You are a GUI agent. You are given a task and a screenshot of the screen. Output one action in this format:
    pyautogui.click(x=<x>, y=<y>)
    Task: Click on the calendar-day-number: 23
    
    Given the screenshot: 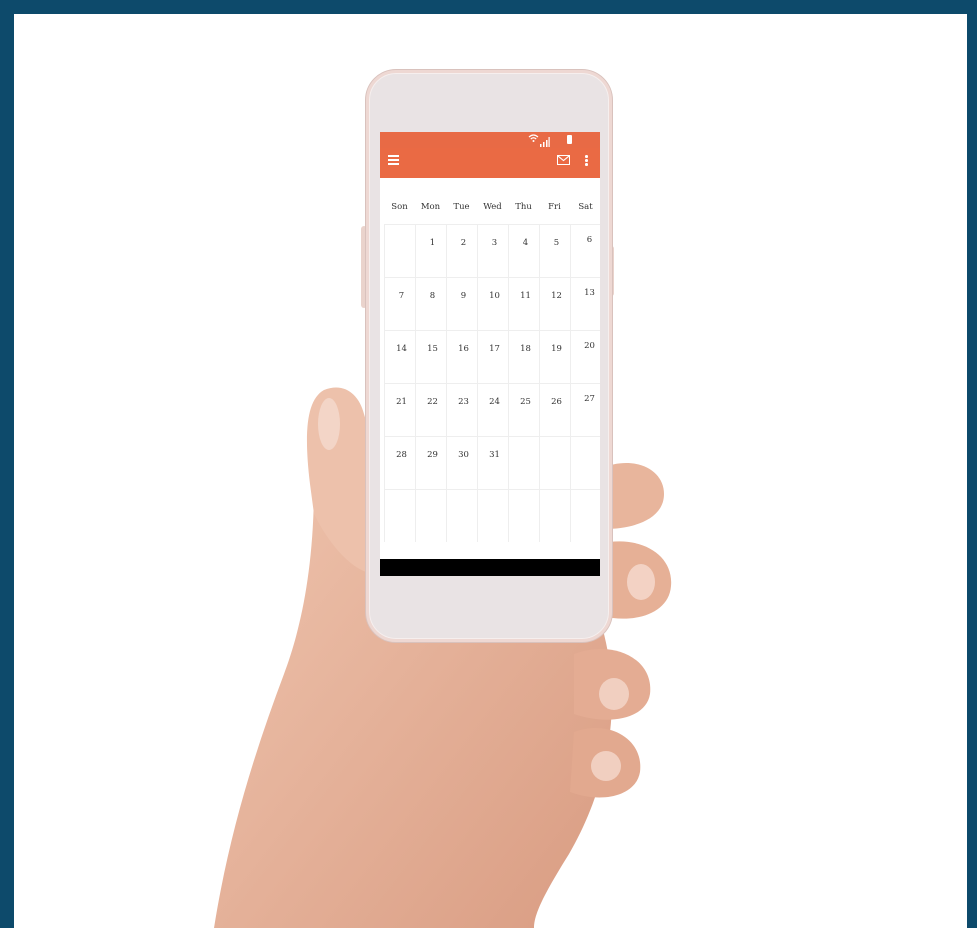 What is the action you would take?
    pyautogui.click(x=463, y=402)
    